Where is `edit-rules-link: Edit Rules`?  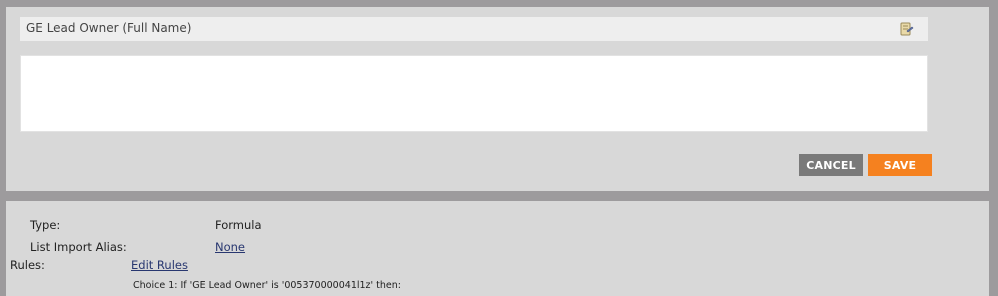 edit-rules-link: Edit Rules is located at coordinates (159, 265).